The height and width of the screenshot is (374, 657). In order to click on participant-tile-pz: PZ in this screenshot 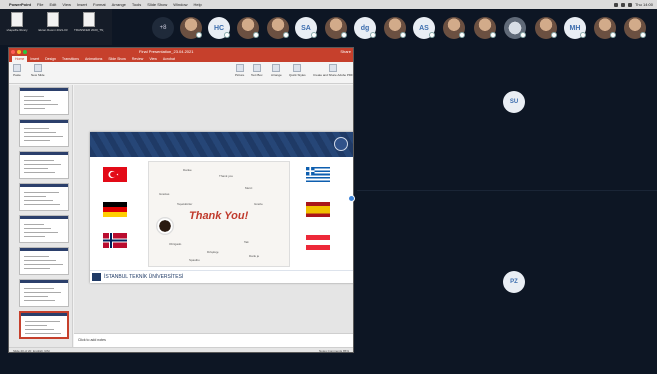, I will do `click(514, 282)`.